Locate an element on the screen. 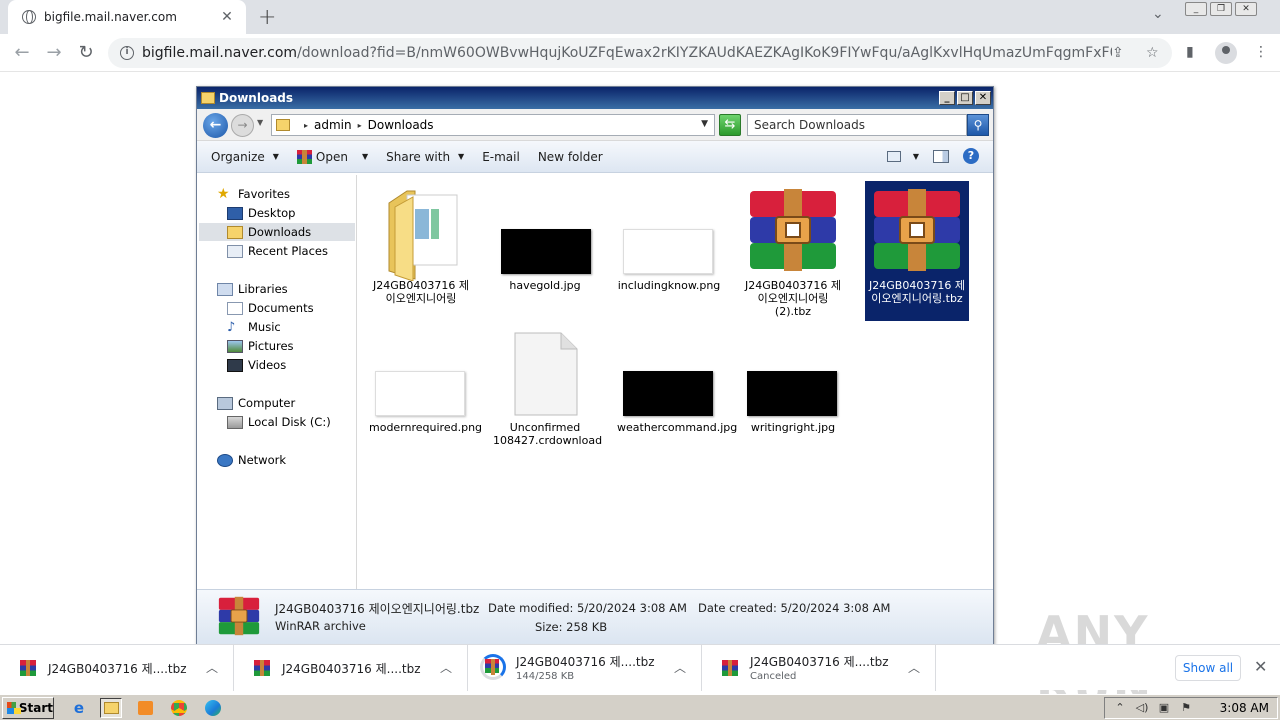 This screenshot has width=1280, height=720. file-item-image: havegold.jpg is located at coordinates (545, 251).